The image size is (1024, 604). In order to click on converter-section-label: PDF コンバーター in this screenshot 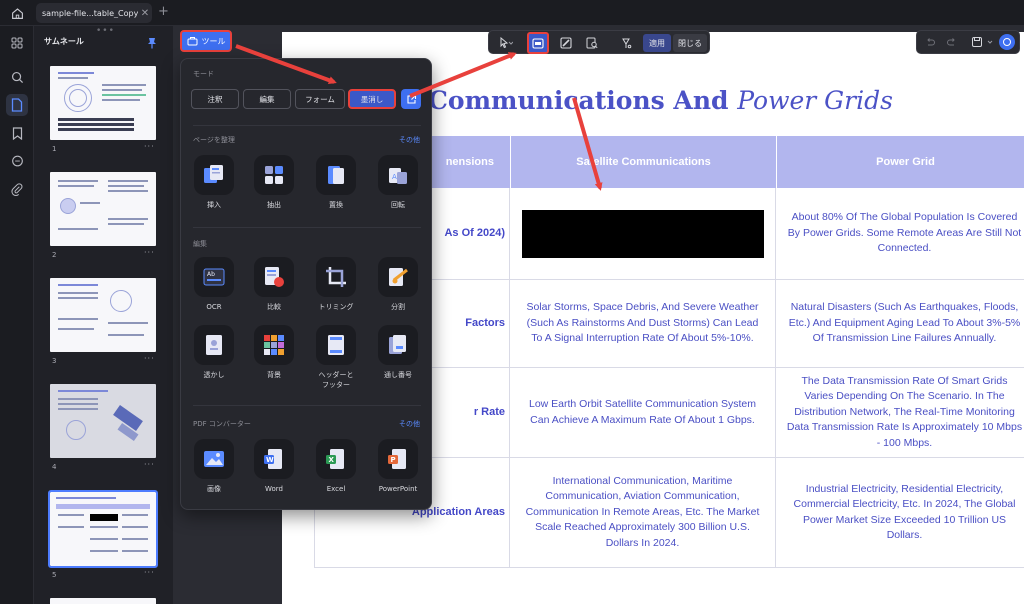, I will do `click(222, 424)`.